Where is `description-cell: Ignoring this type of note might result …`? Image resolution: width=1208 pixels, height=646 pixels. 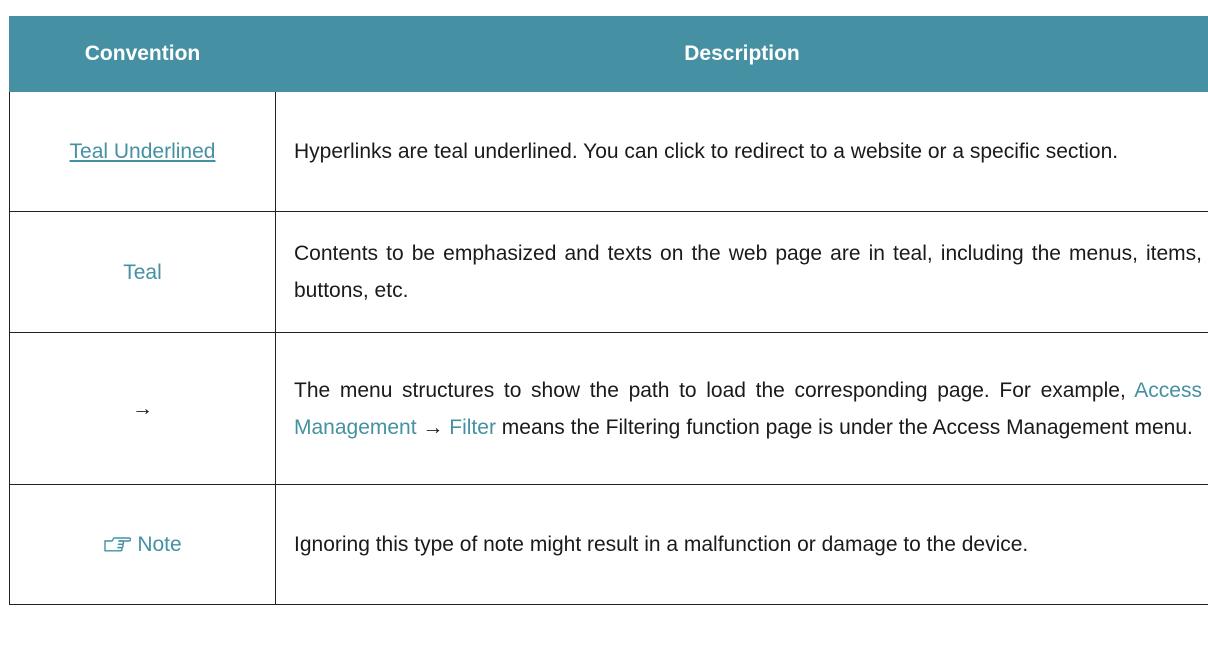
description-cell: Ignoring this type of note might result … is located at coordinates (741, 544).